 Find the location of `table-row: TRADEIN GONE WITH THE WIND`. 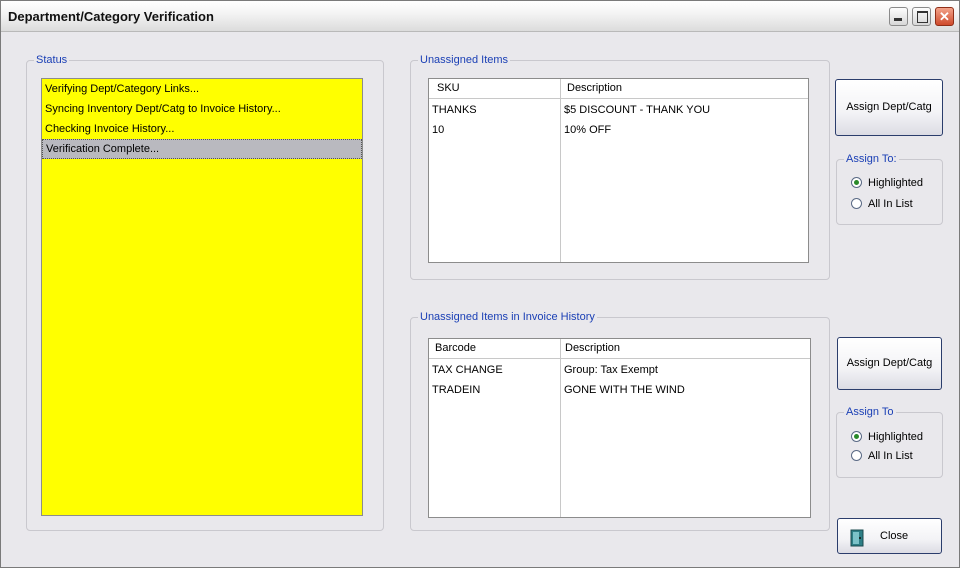

table-row: TRADEIN GONE WITH THE WIND is located at coordinates (619, 390).